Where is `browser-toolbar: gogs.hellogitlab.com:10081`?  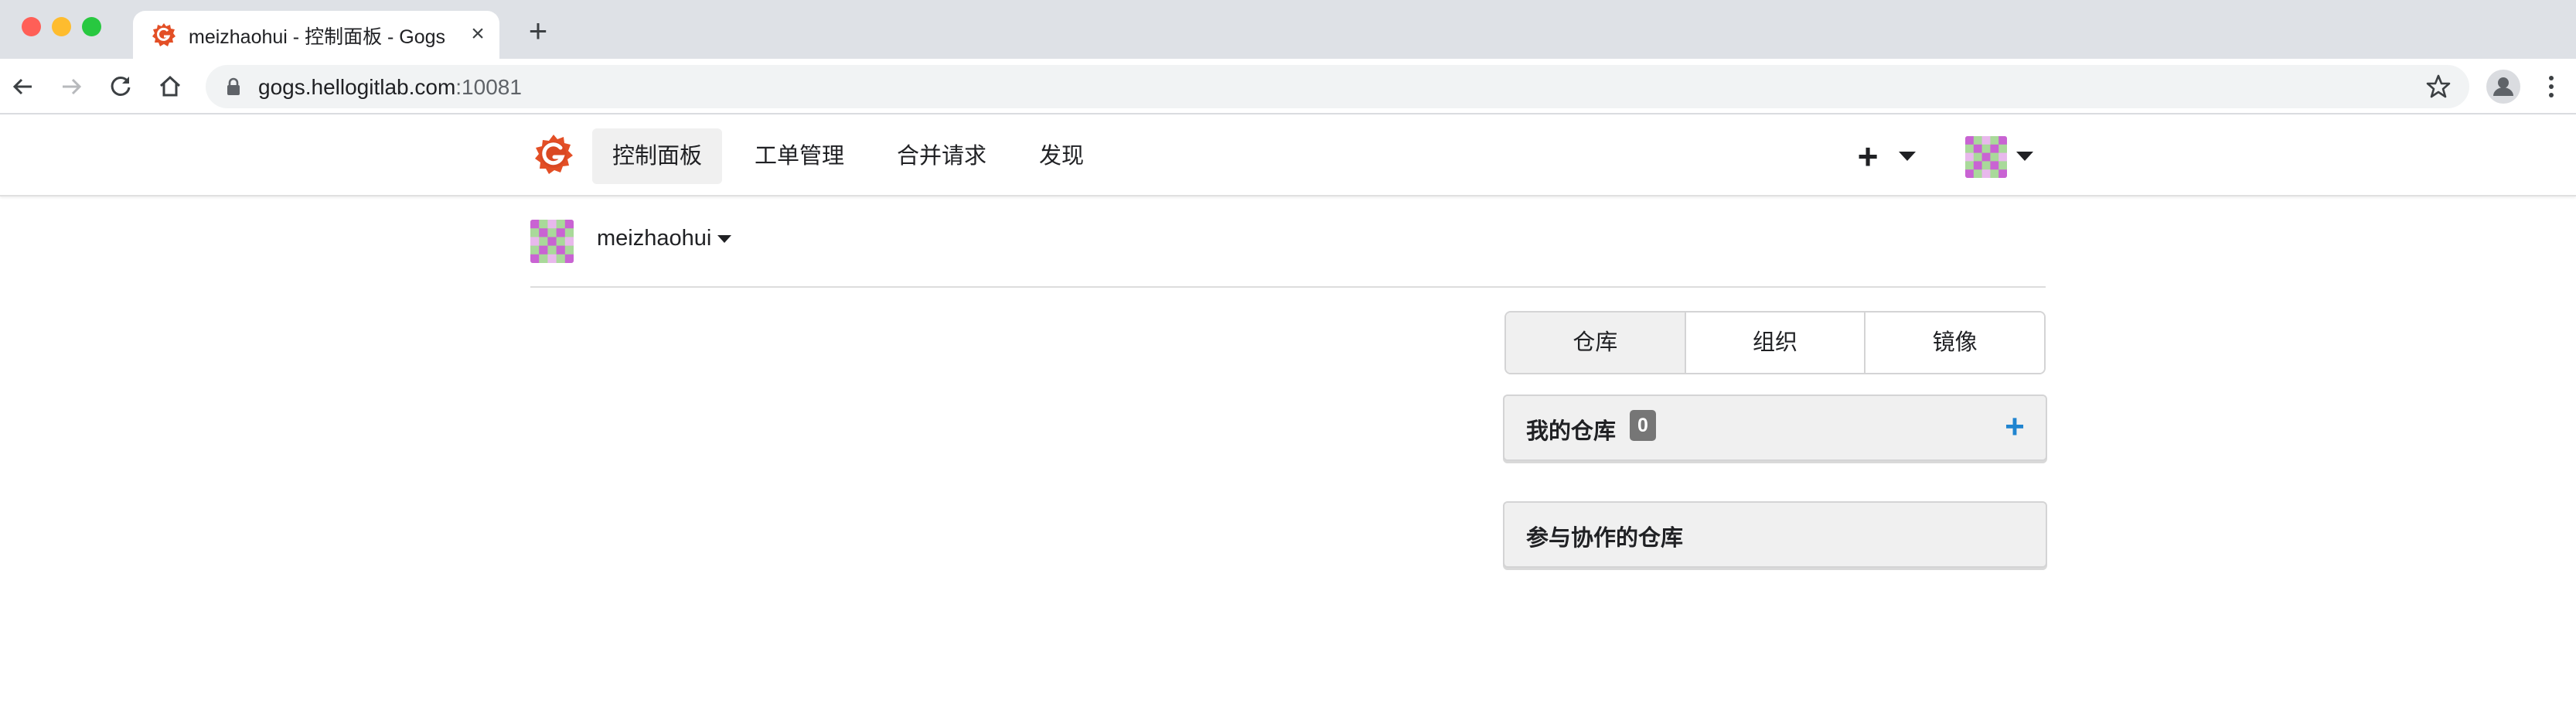
browser-toolbar: gogs.hellogitlab.com:10081 is located at coordinates (1288, 86).